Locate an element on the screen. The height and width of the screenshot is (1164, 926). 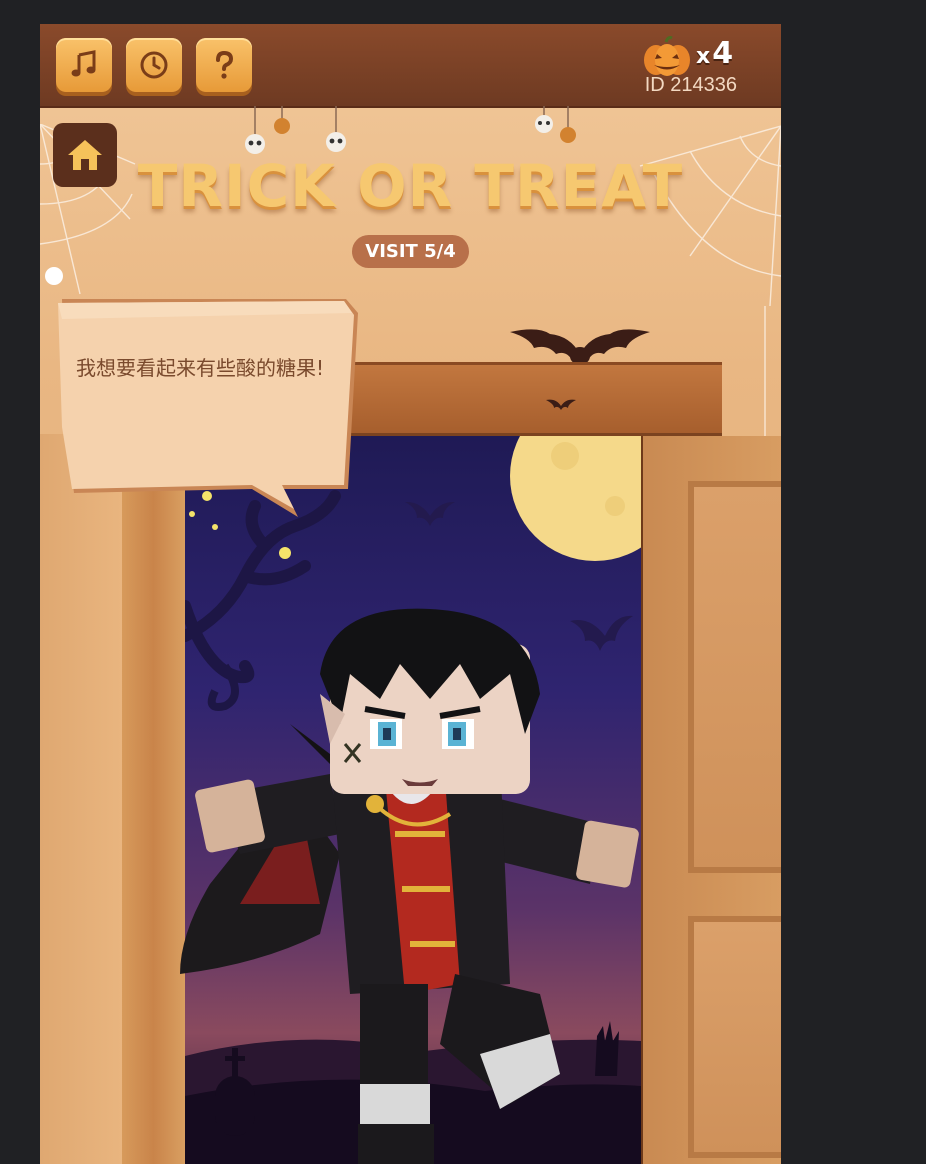
multiplier-symbol: x is located at coordinates (703, 56).